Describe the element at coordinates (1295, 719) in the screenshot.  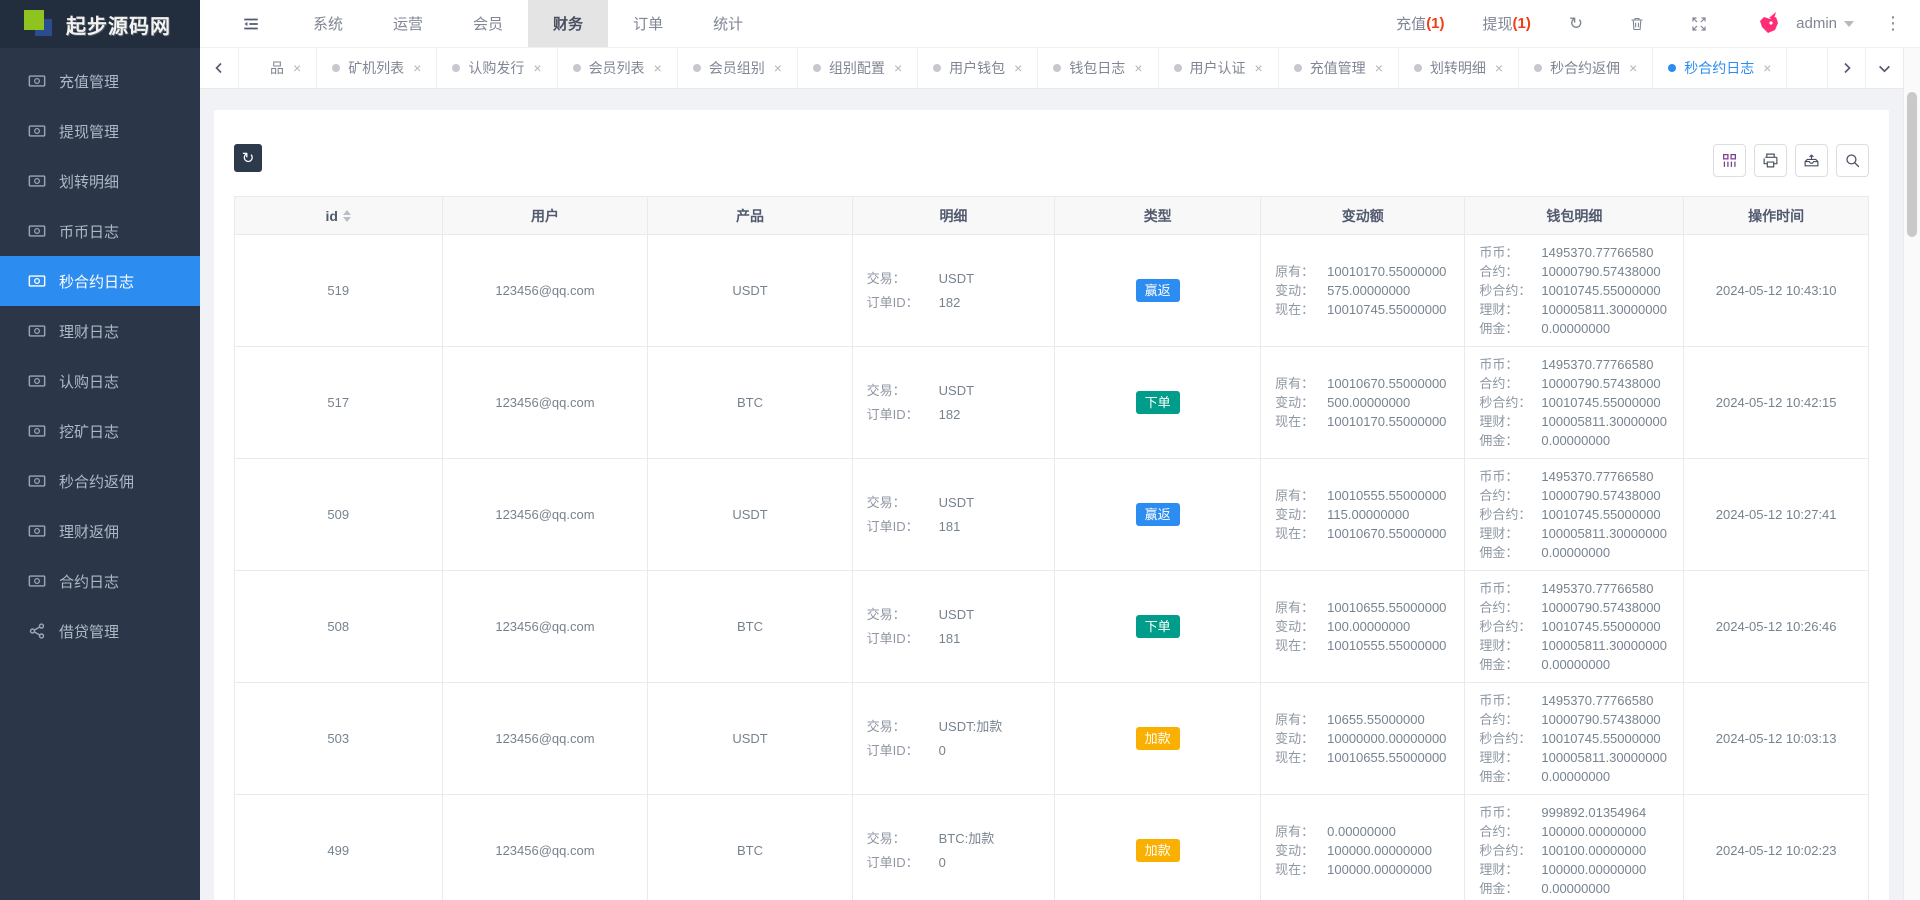
I see `kv-label: 原有：` at that location.